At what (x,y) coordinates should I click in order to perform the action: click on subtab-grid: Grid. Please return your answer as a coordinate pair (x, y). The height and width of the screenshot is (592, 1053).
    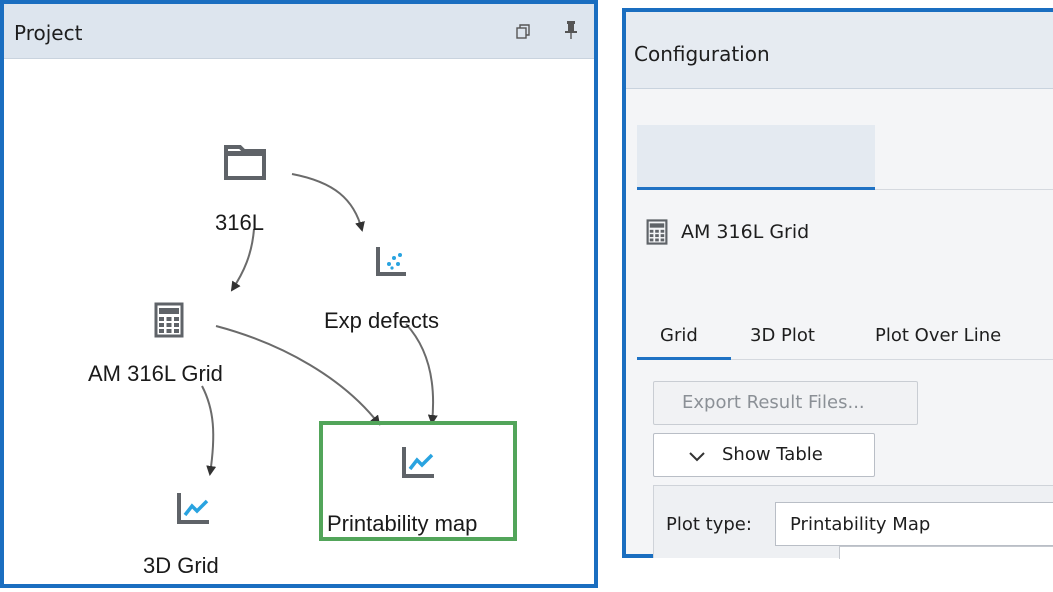
    Looking at the image, I should click on (679, 335).